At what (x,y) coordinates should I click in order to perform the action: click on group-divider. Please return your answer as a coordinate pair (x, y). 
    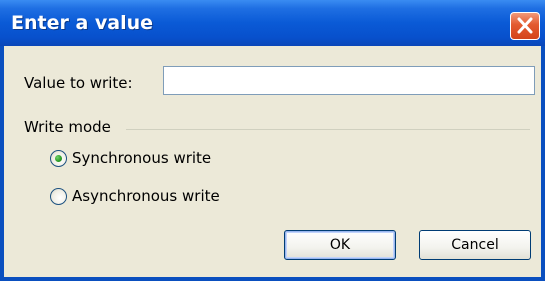
    Looking at the image, I should click on (328, 129).